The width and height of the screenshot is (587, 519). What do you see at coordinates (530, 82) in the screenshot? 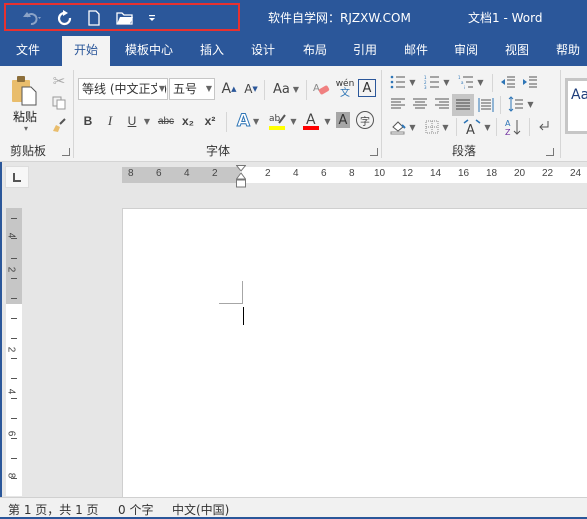
I see `increase-indent-icon` at bounding box center [530, 82].